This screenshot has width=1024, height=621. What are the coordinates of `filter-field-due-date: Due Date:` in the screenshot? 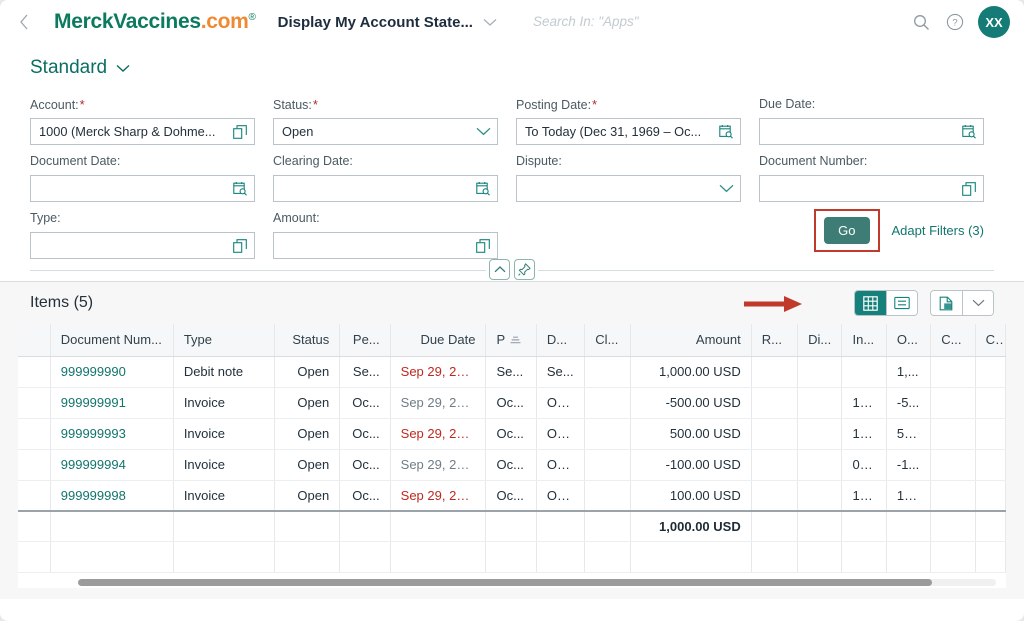 It's located at (871, 116).